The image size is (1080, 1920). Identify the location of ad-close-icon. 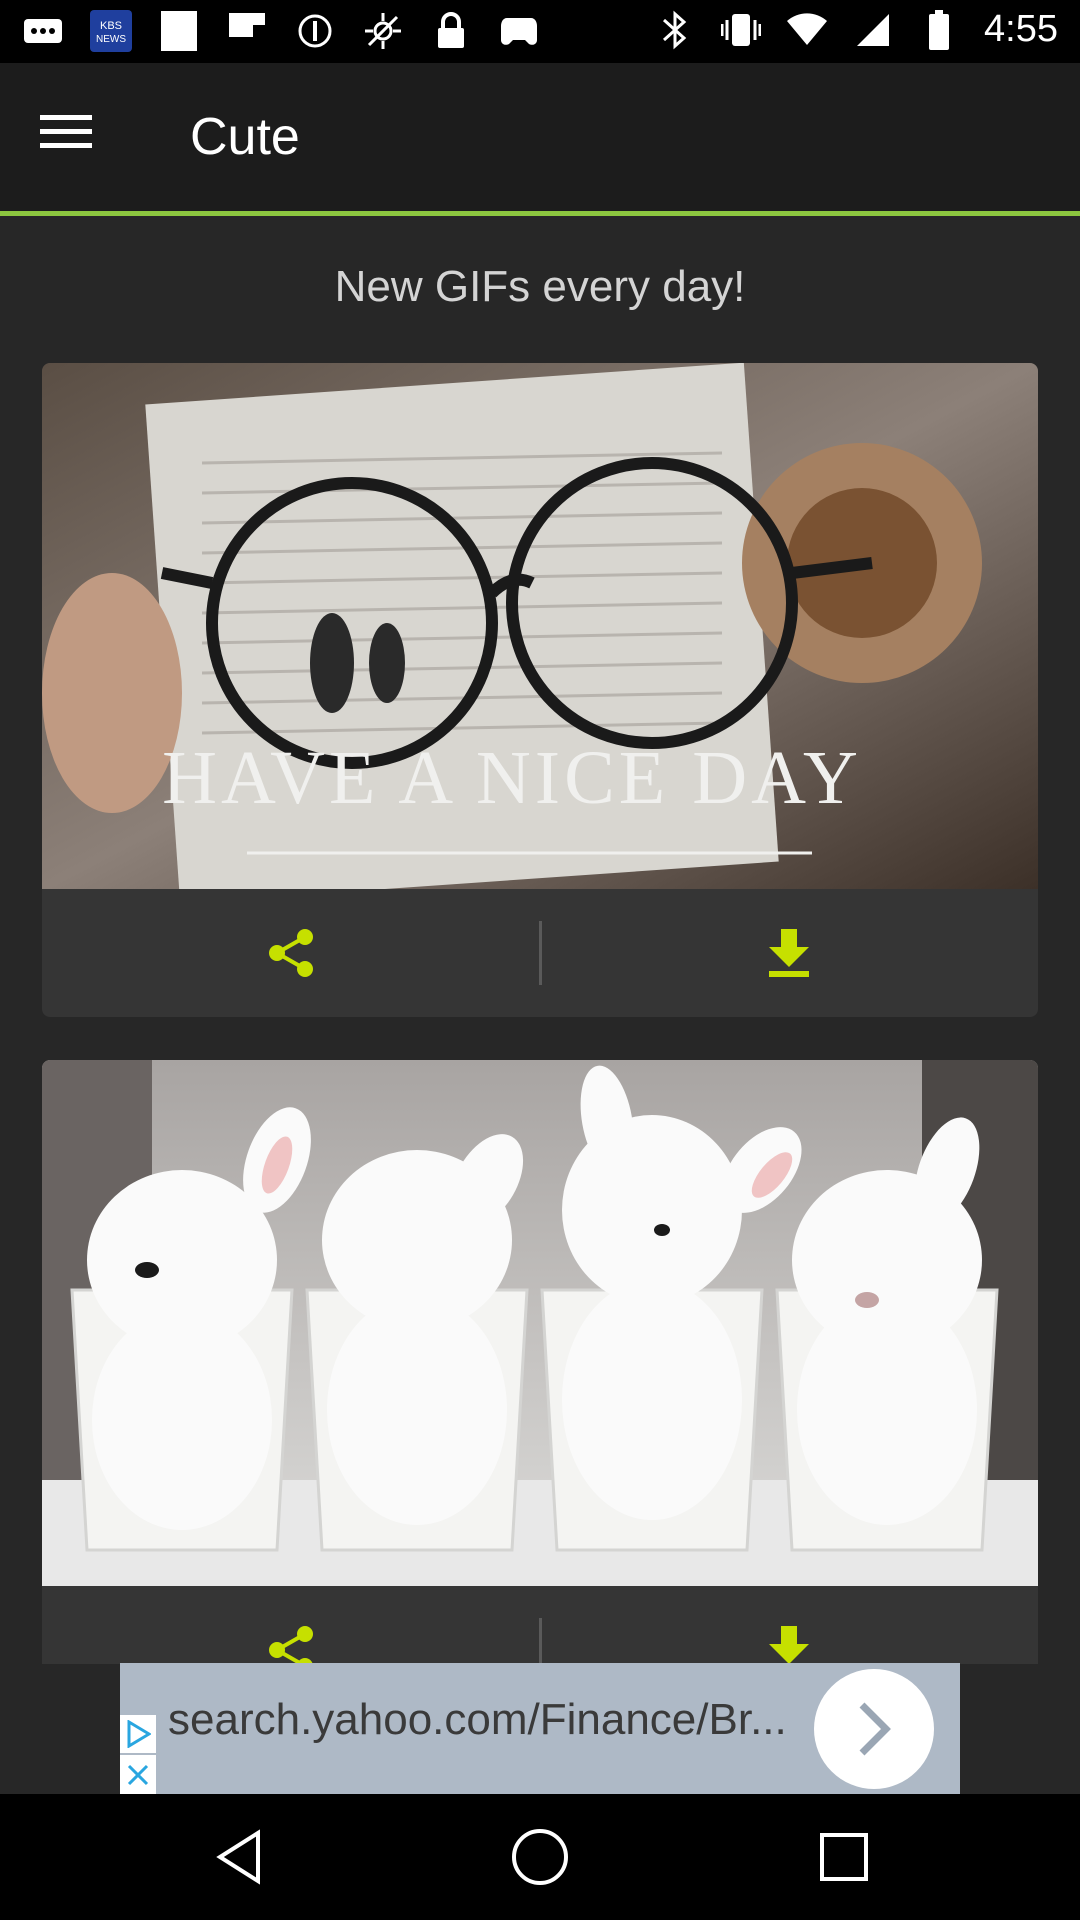
(138, 1774).